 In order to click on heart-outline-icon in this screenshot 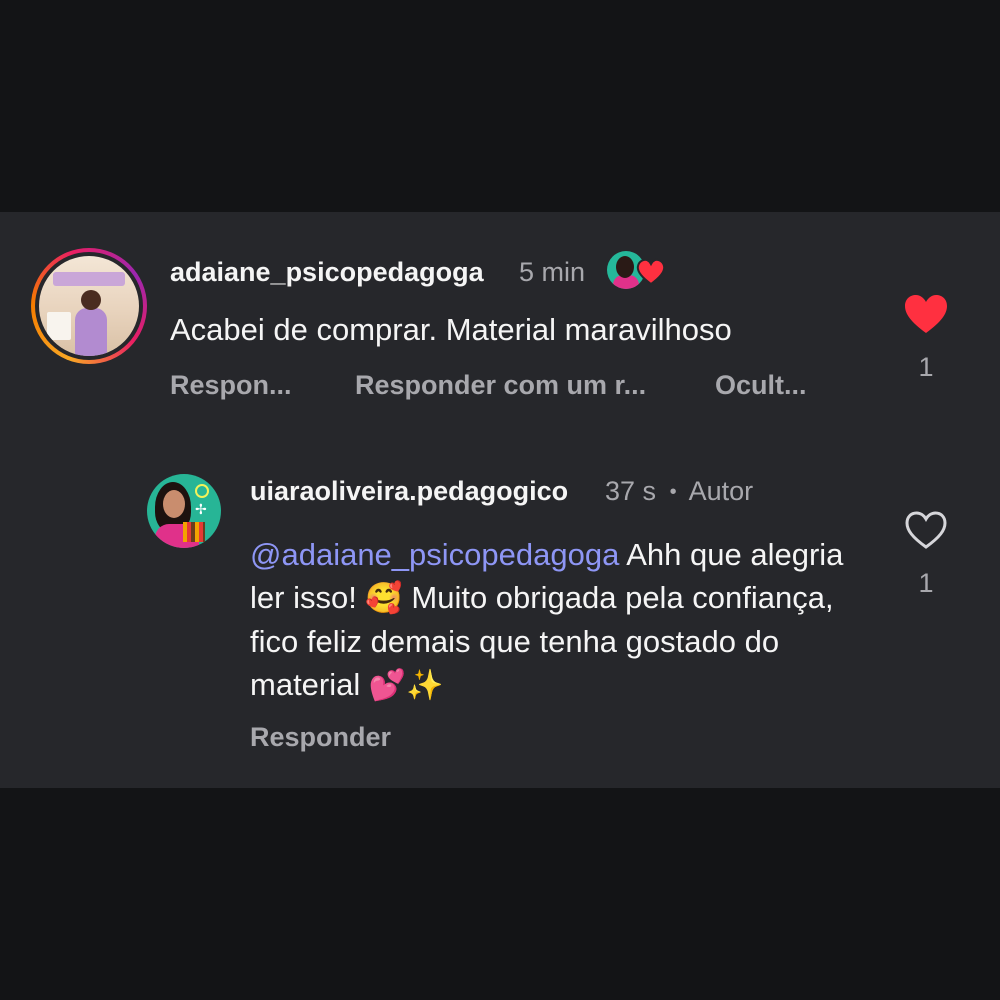, I will do `click(926, 530)`.